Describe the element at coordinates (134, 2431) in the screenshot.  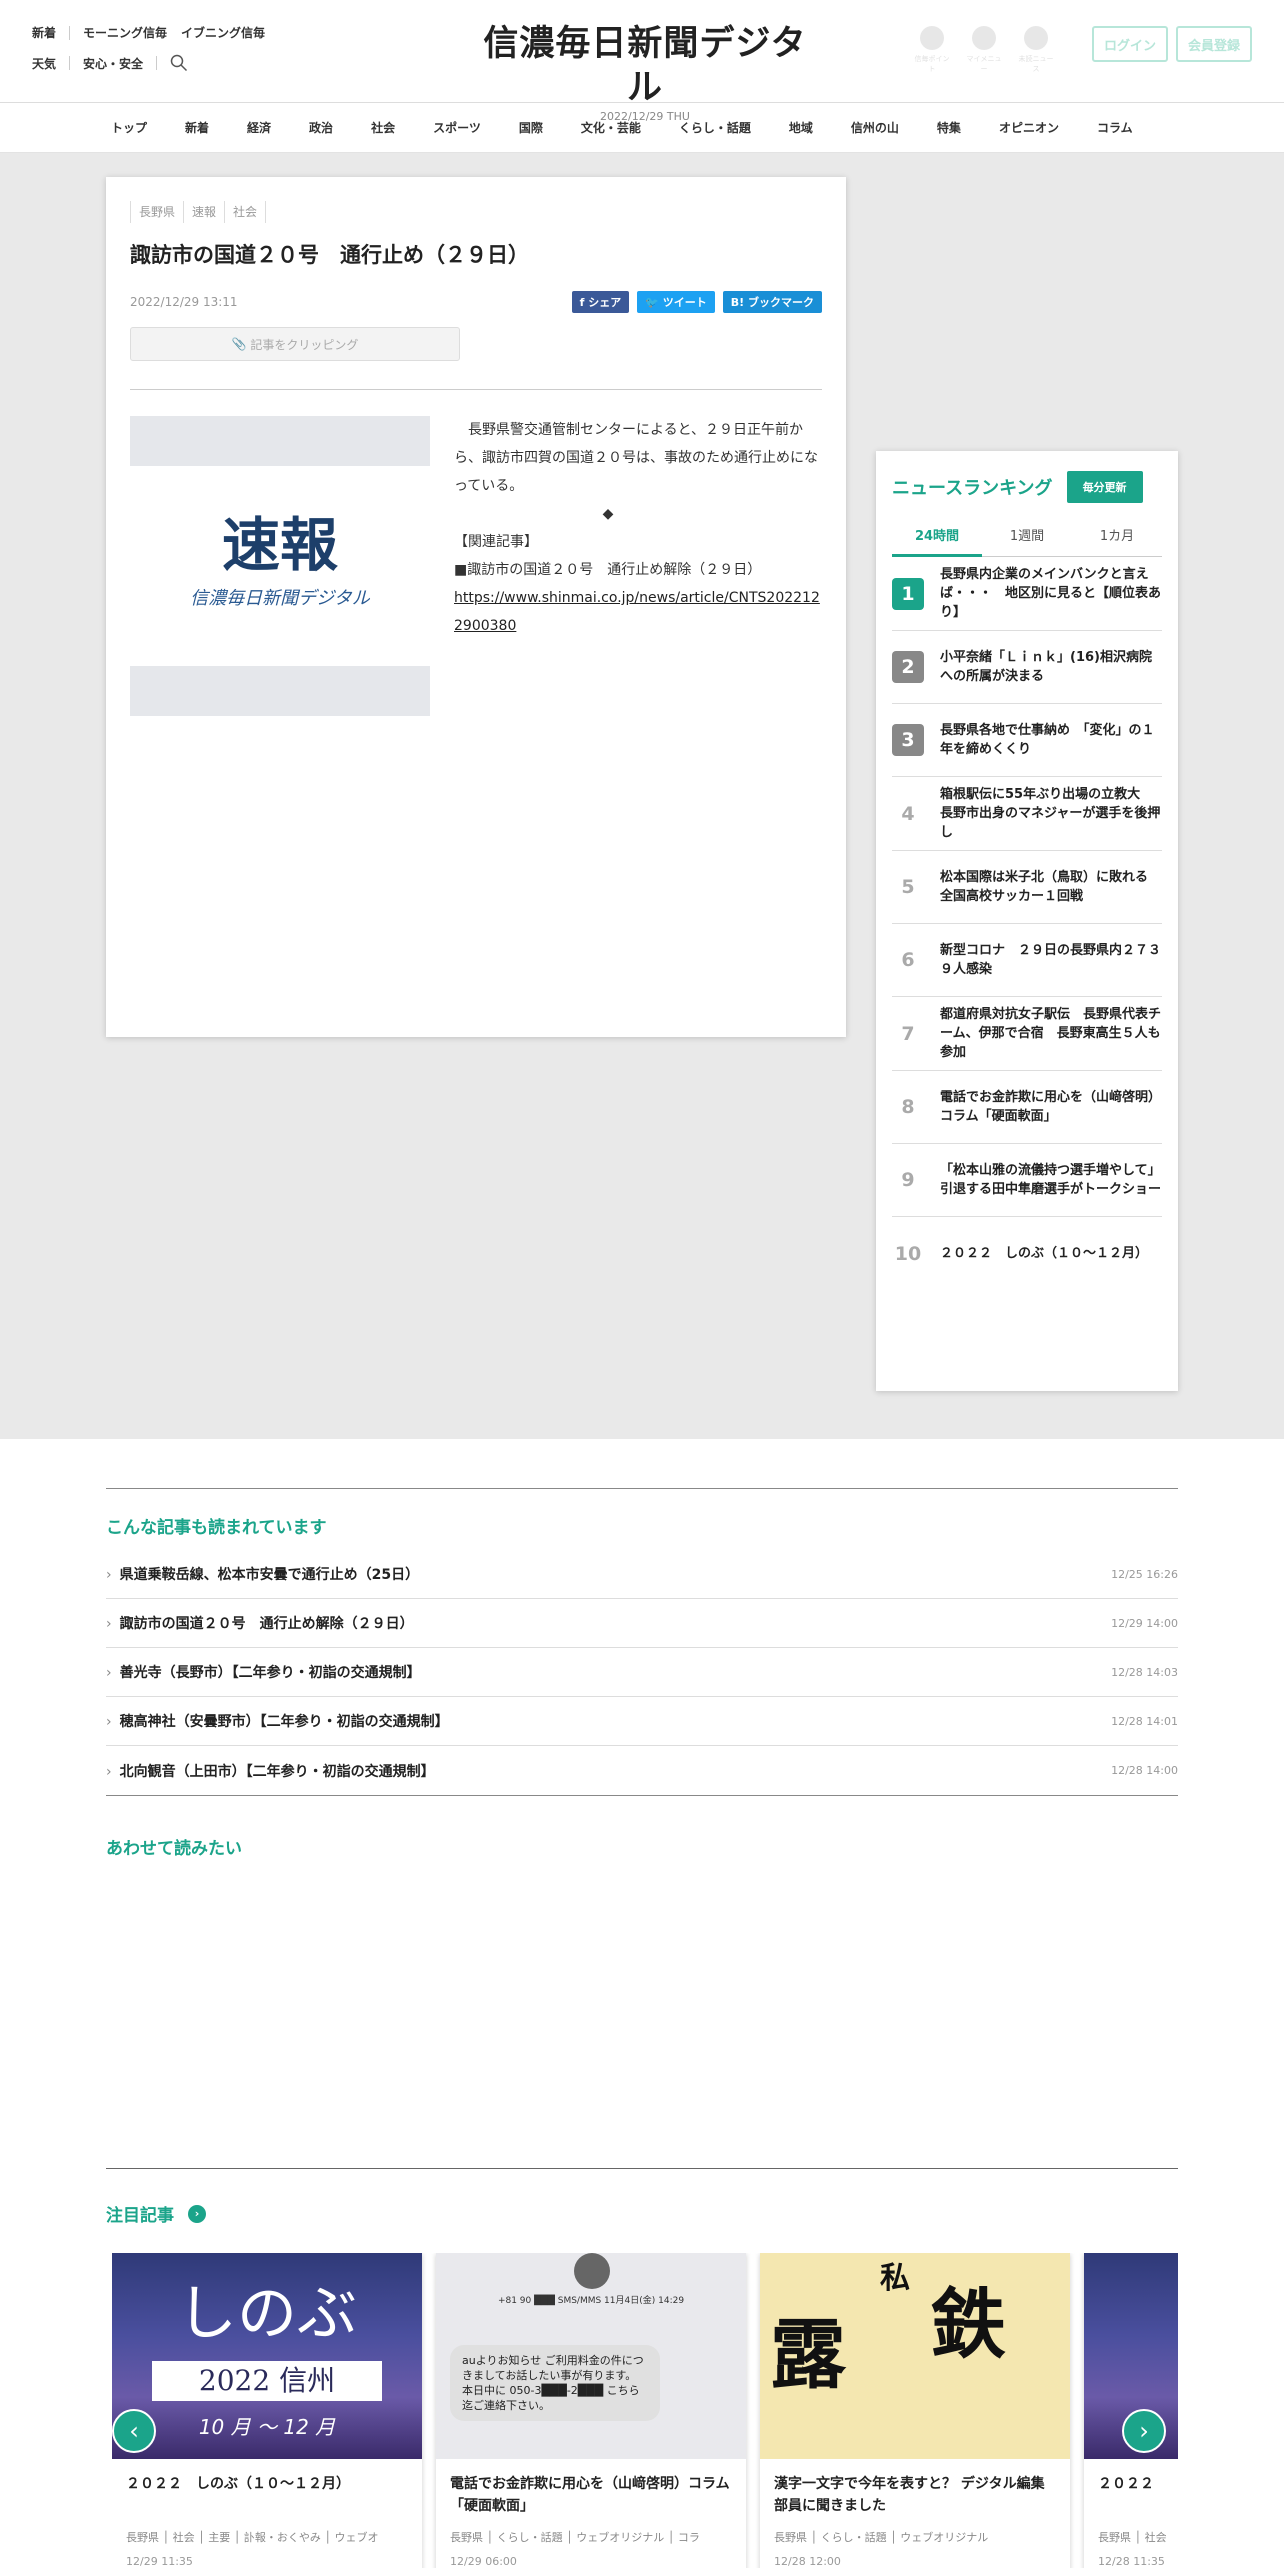
I see `carousel-prev-button: ‹` at that location.